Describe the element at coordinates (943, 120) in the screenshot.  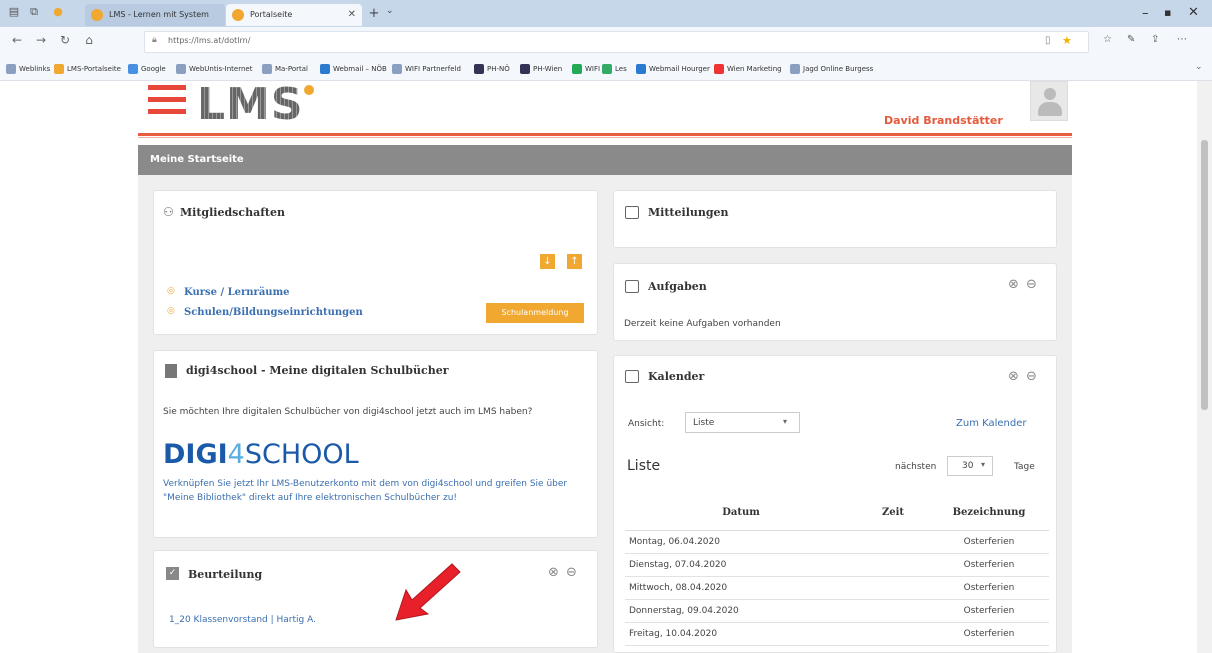
I see `user-name: David Brandstätter` at that location.